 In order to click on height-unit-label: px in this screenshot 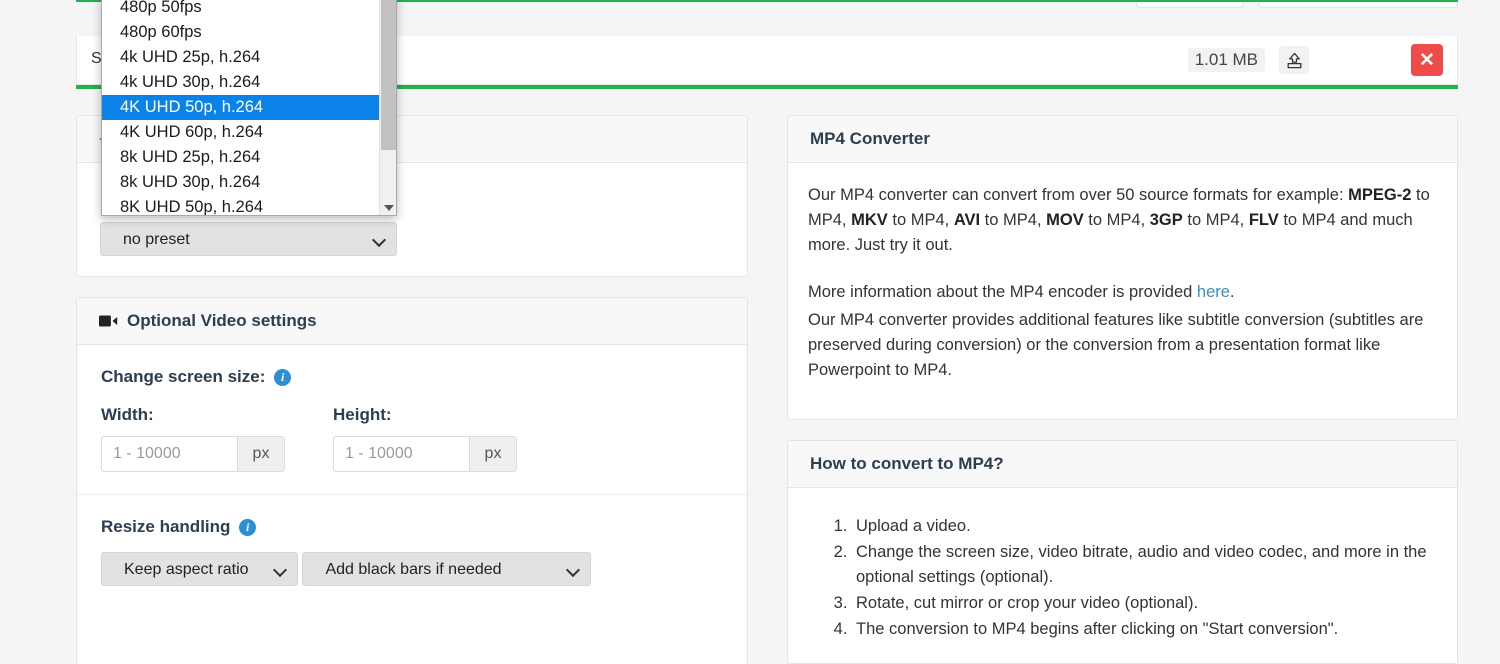, I will do `click(493, 454)`.